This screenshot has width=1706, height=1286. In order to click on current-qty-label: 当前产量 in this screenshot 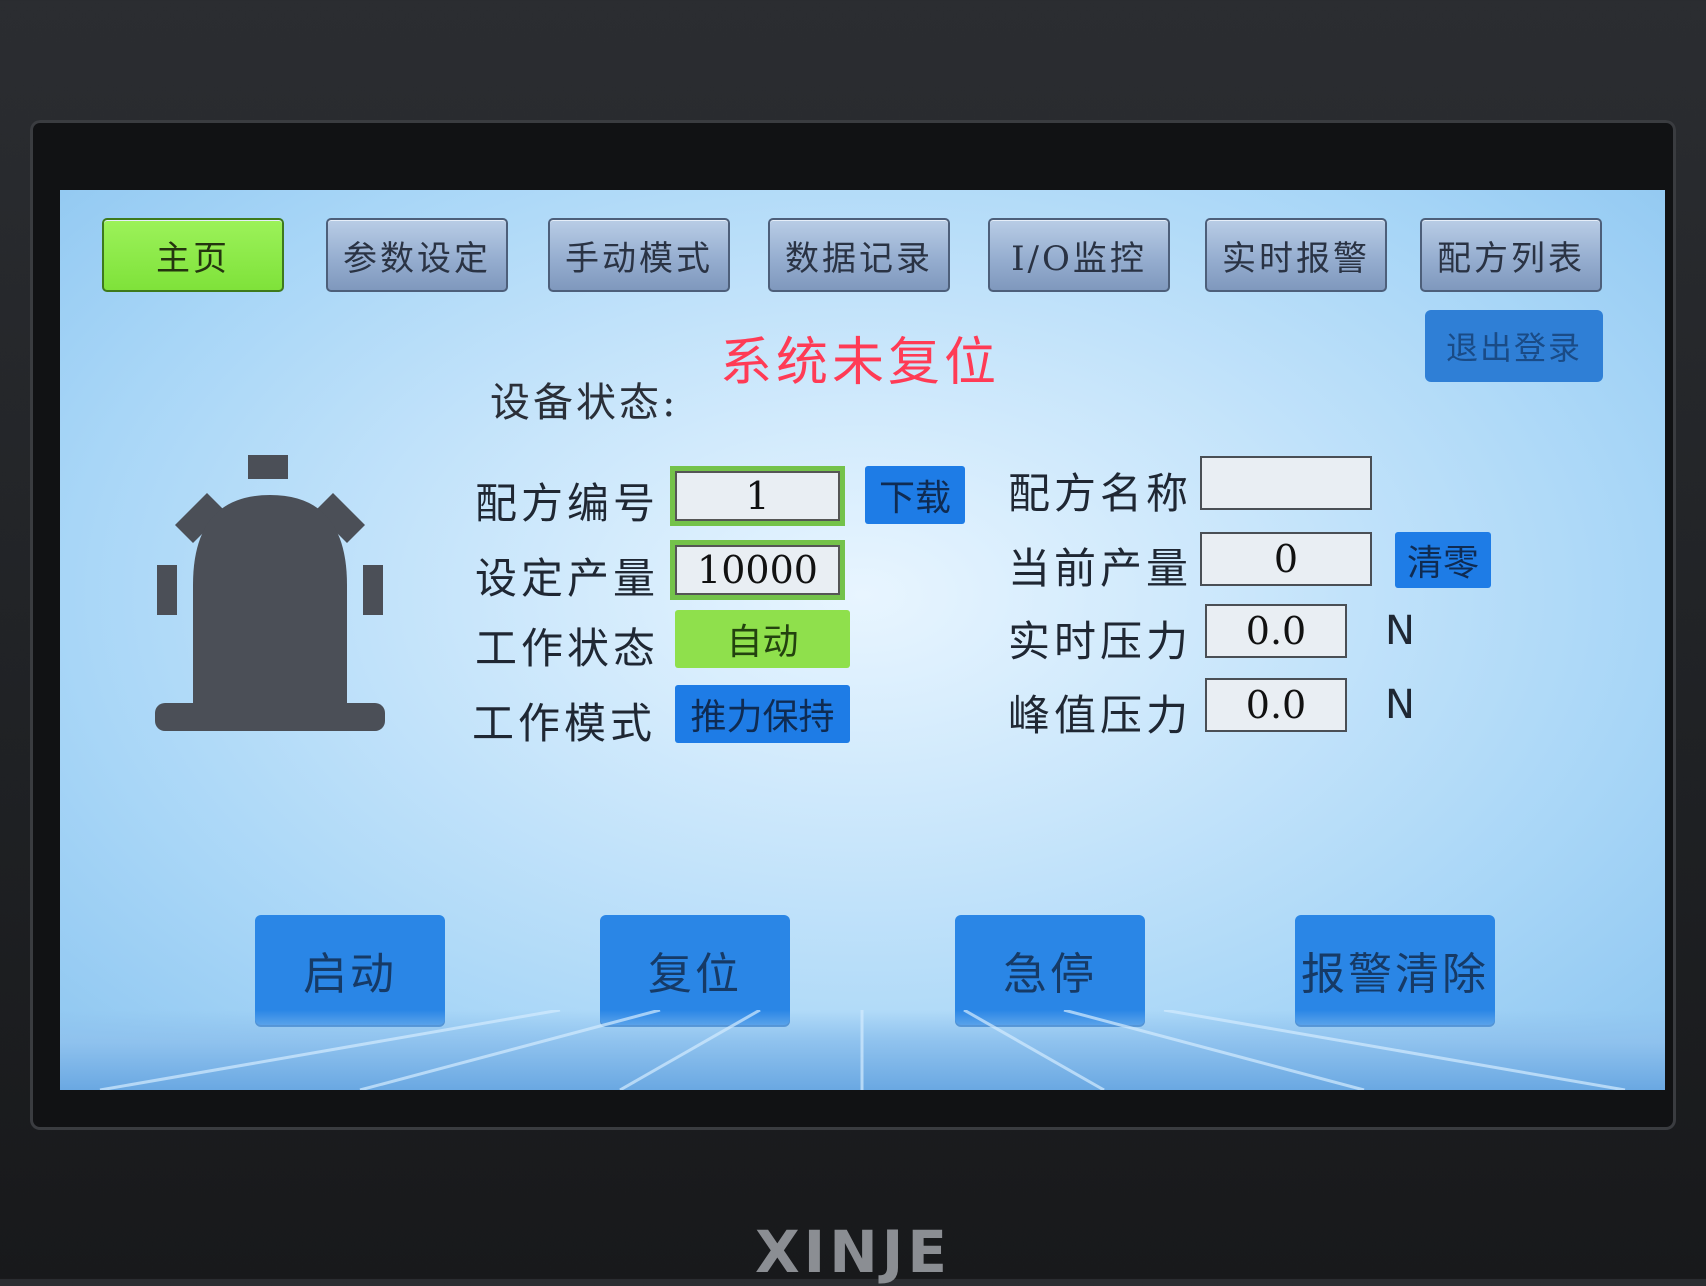, I will do `click(1100, 568)`.